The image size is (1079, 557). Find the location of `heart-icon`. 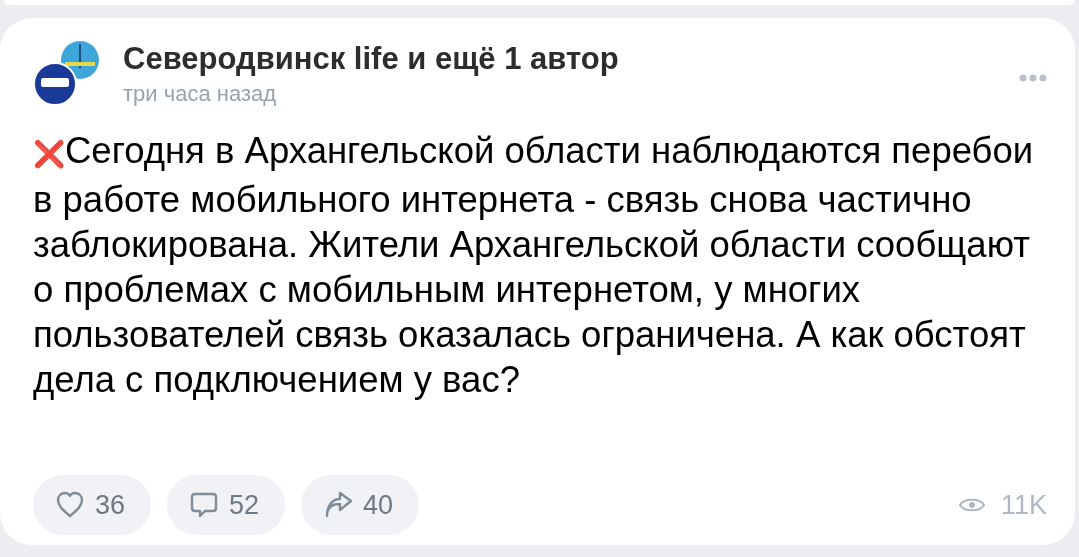

heart-icon is located at coordinates (70, 505).